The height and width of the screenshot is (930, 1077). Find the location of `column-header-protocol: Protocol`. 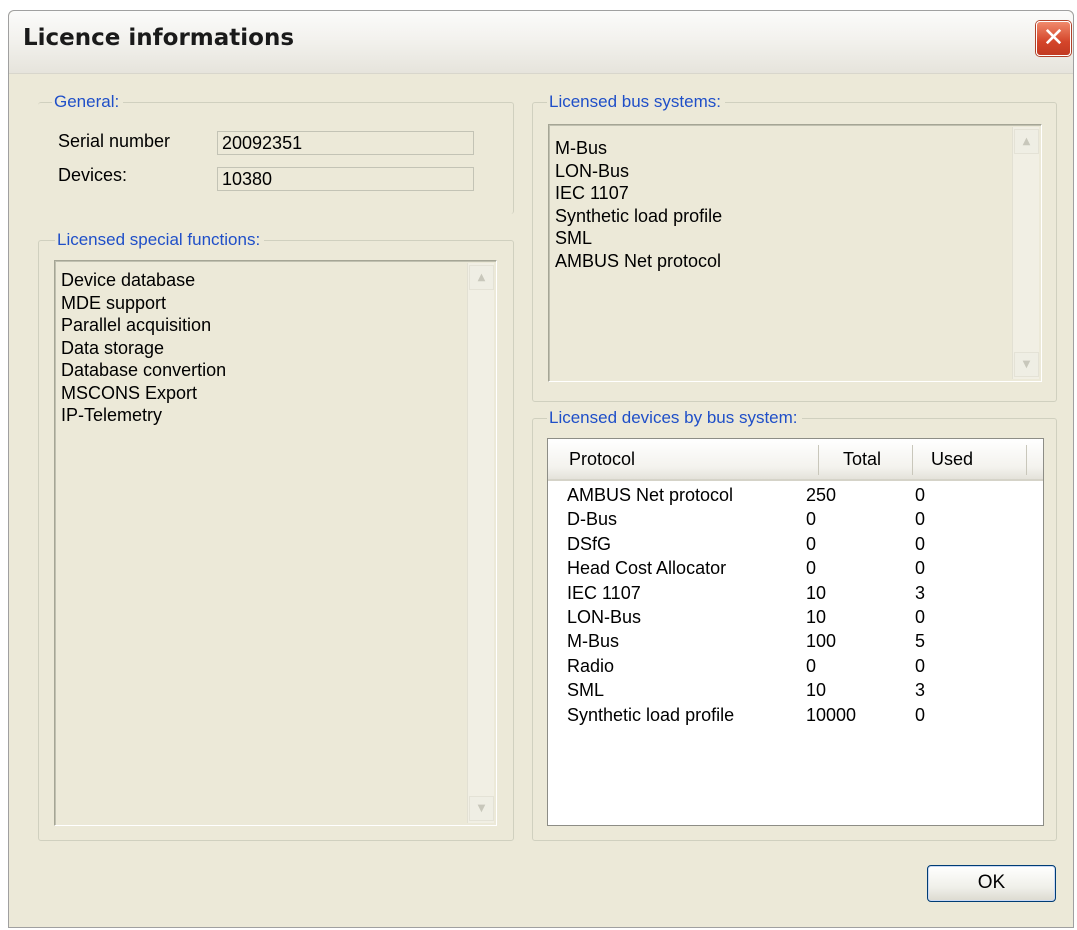

column-header-protocol: Protocol is located at coordinates (602, 459).